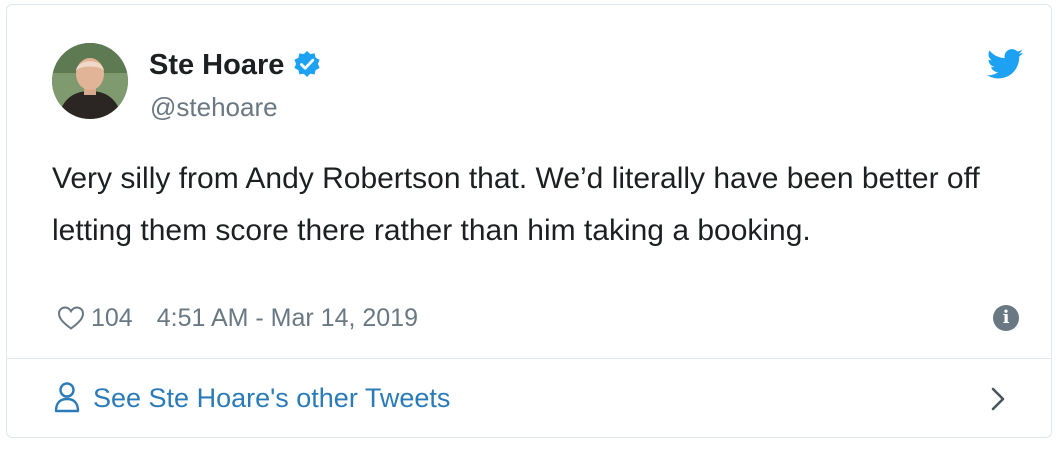  I want to click on author-name-row: Ste Hoare, so click(235, 65).